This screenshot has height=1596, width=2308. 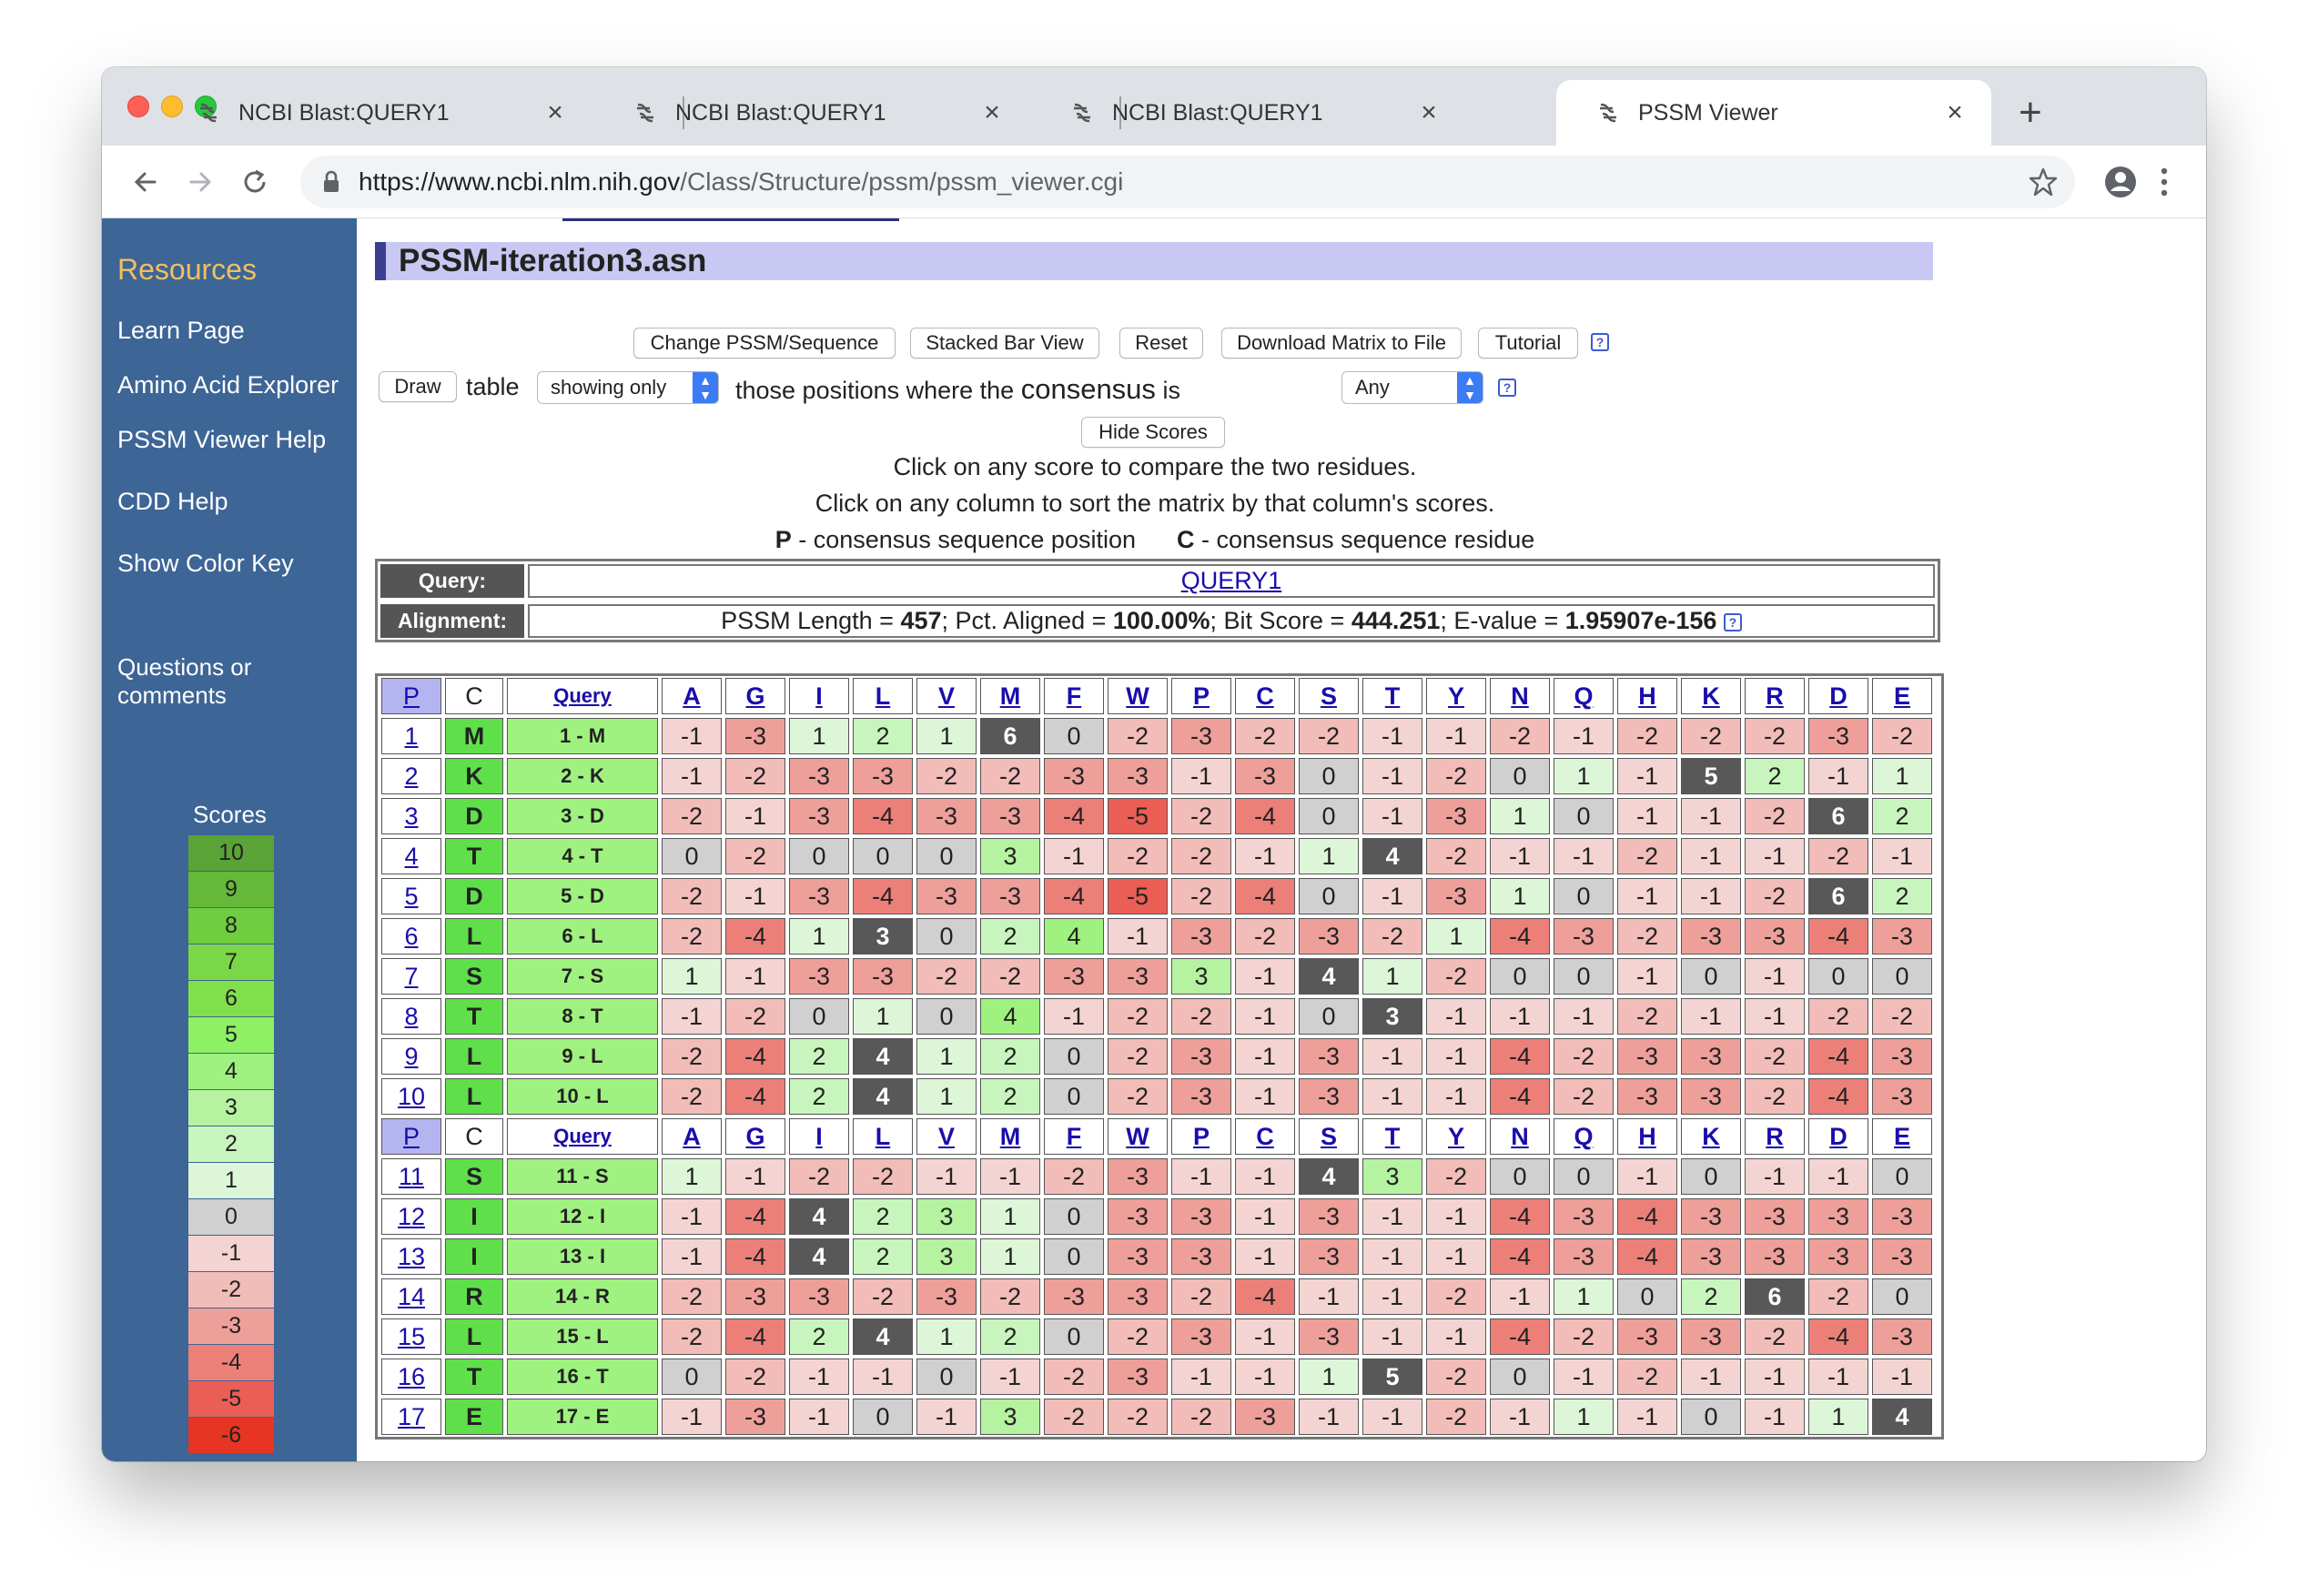 I want to click on residue-column-header: Y, so click(x=1456, y=696).